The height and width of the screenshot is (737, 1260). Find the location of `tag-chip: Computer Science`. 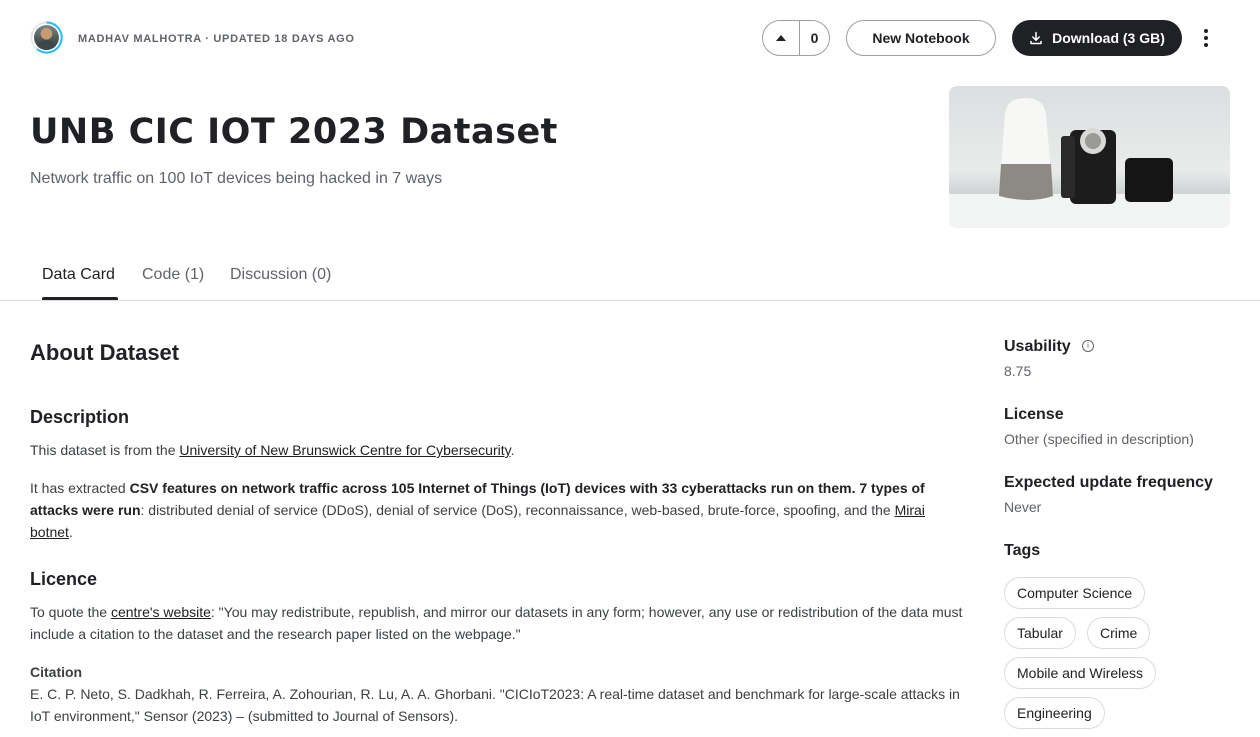

tag-chip: Computer Science is located at coordinates (1075, 593).